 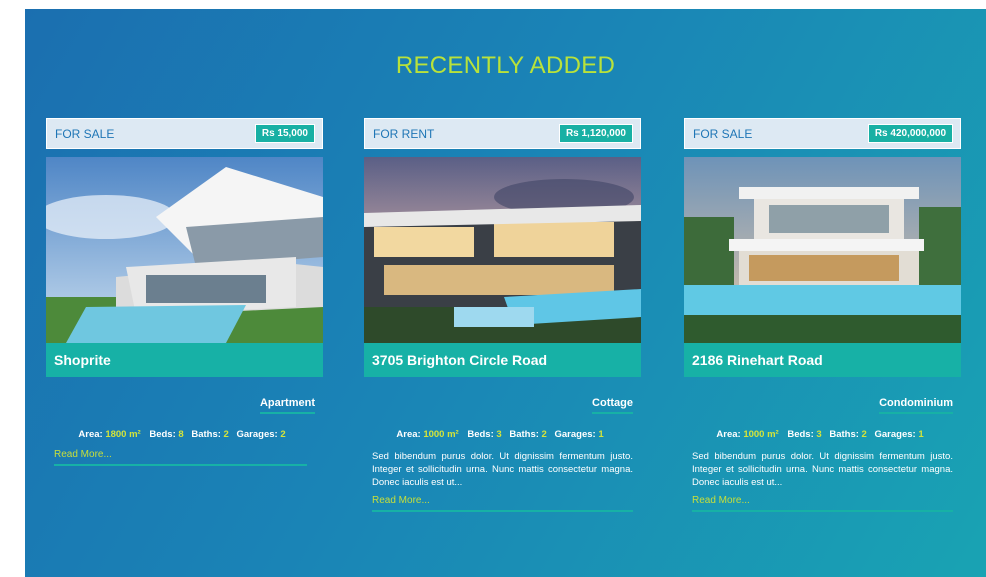 I want to click on listing-status-bar: FOR SALE Rs 420,000,000, so click(x=822, y=133).